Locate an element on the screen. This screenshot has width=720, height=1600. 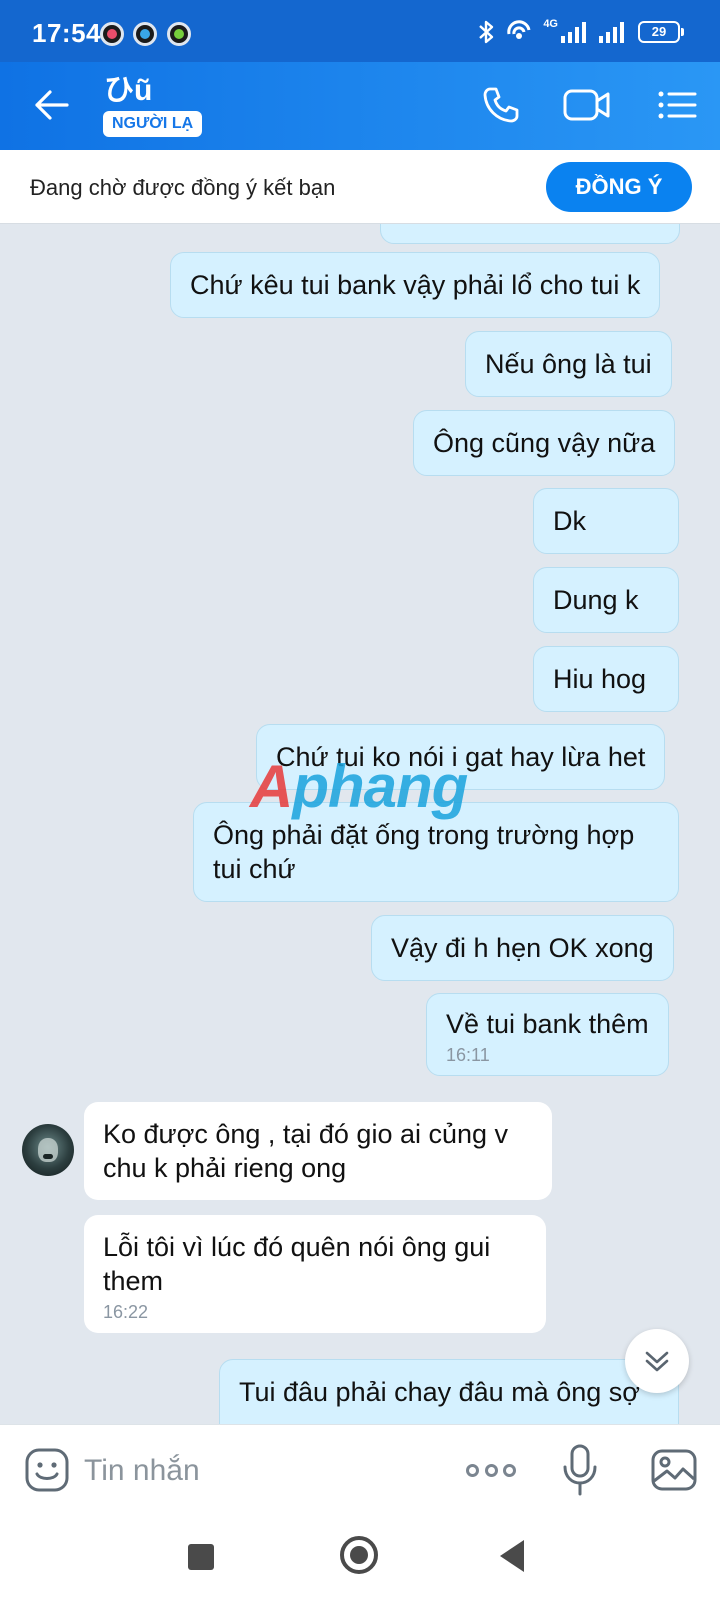
voice-message-button is located at coordinates (580, 1470).